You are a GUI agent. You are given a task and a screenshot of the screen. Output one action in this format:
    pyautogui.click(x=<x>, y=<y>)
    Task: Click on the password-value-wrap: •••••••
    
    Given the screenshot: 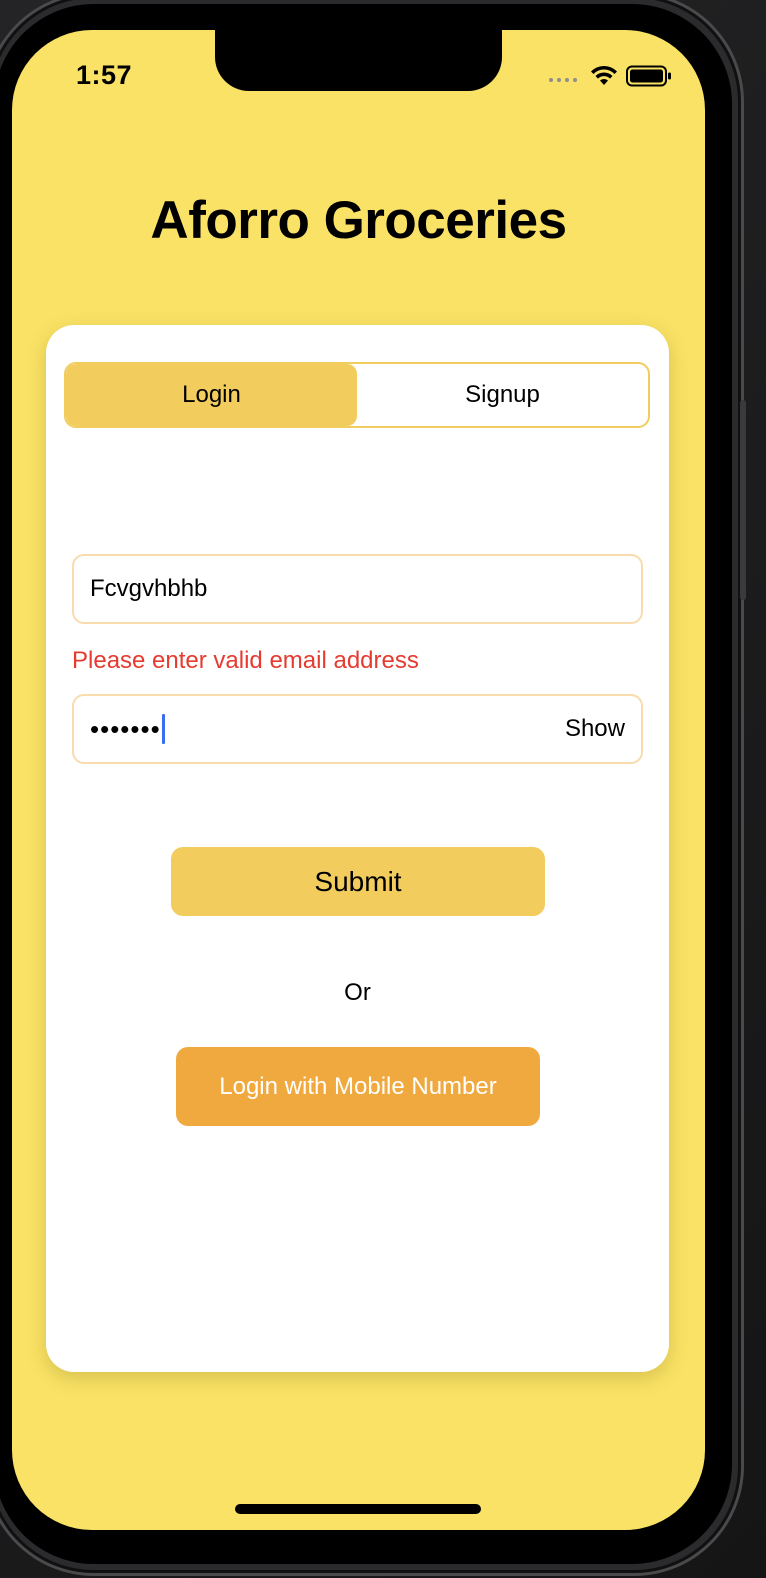 What is the action you would take?
    pyautogui.click(x=127, y=729)
    